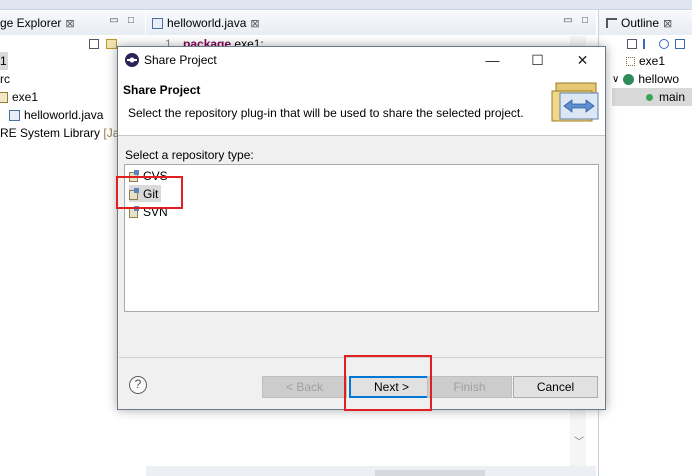  I want to click on chevron-down-icon: ∨, so click(615, 79).